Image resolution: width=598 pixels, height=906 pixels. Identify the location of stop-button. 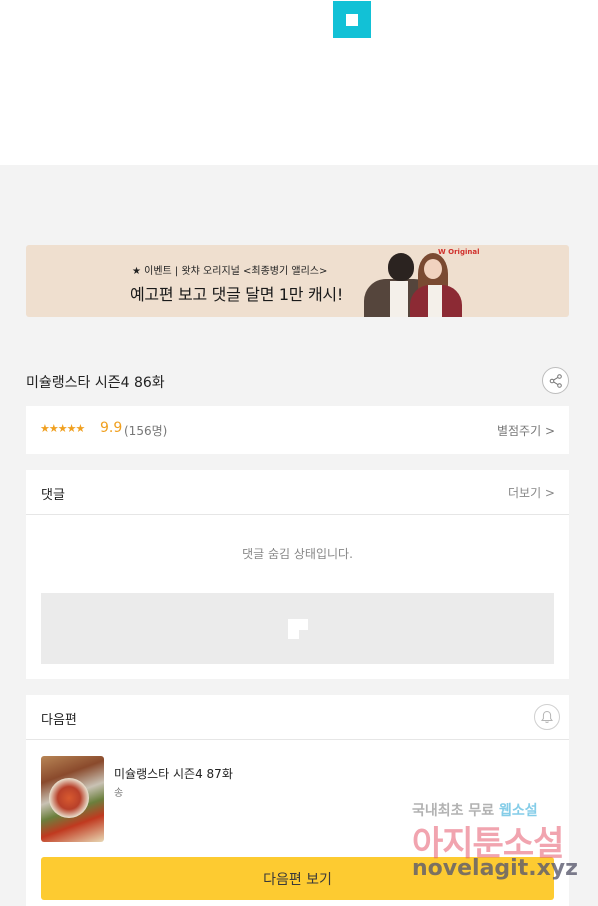
(352, 19).